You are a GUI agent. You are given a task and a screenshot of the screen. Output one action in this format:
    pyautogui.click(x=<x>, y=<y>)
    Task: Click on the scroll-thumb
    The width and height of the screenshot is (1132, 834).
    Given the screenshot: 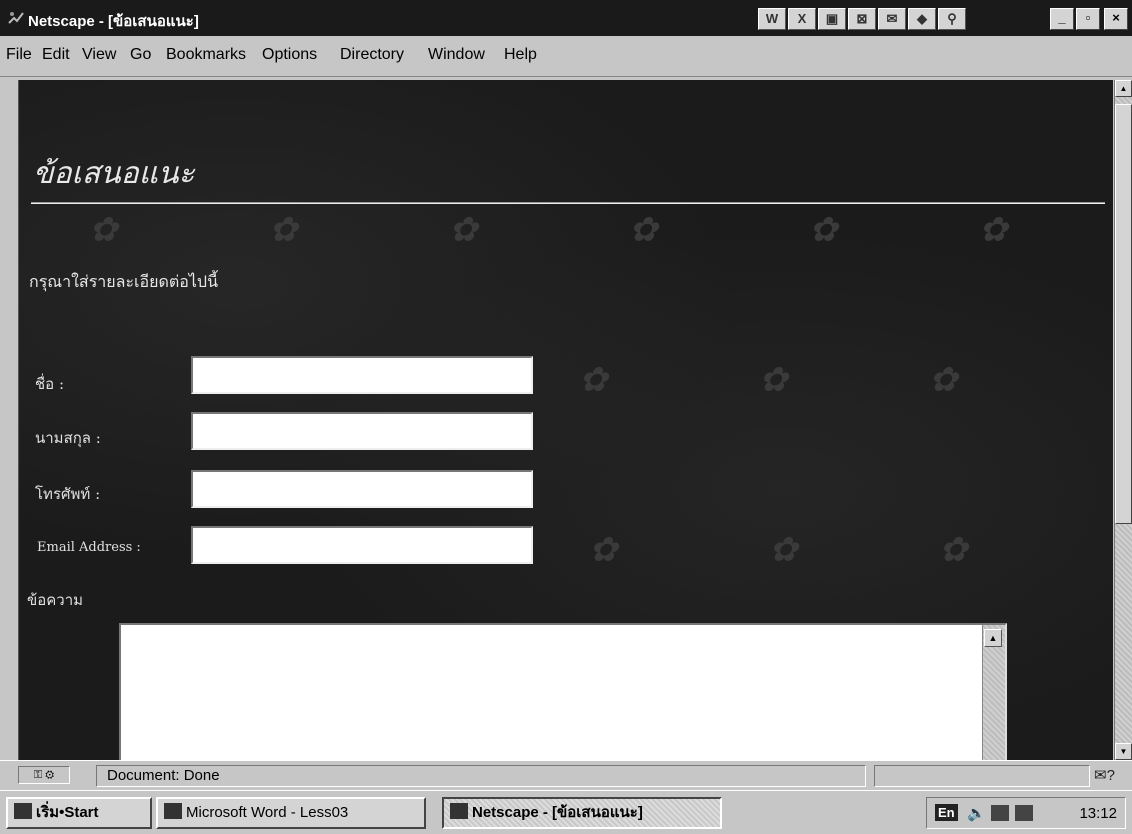 What is the action you would take?
    pyautogui.click(x=1123, y=314)
    